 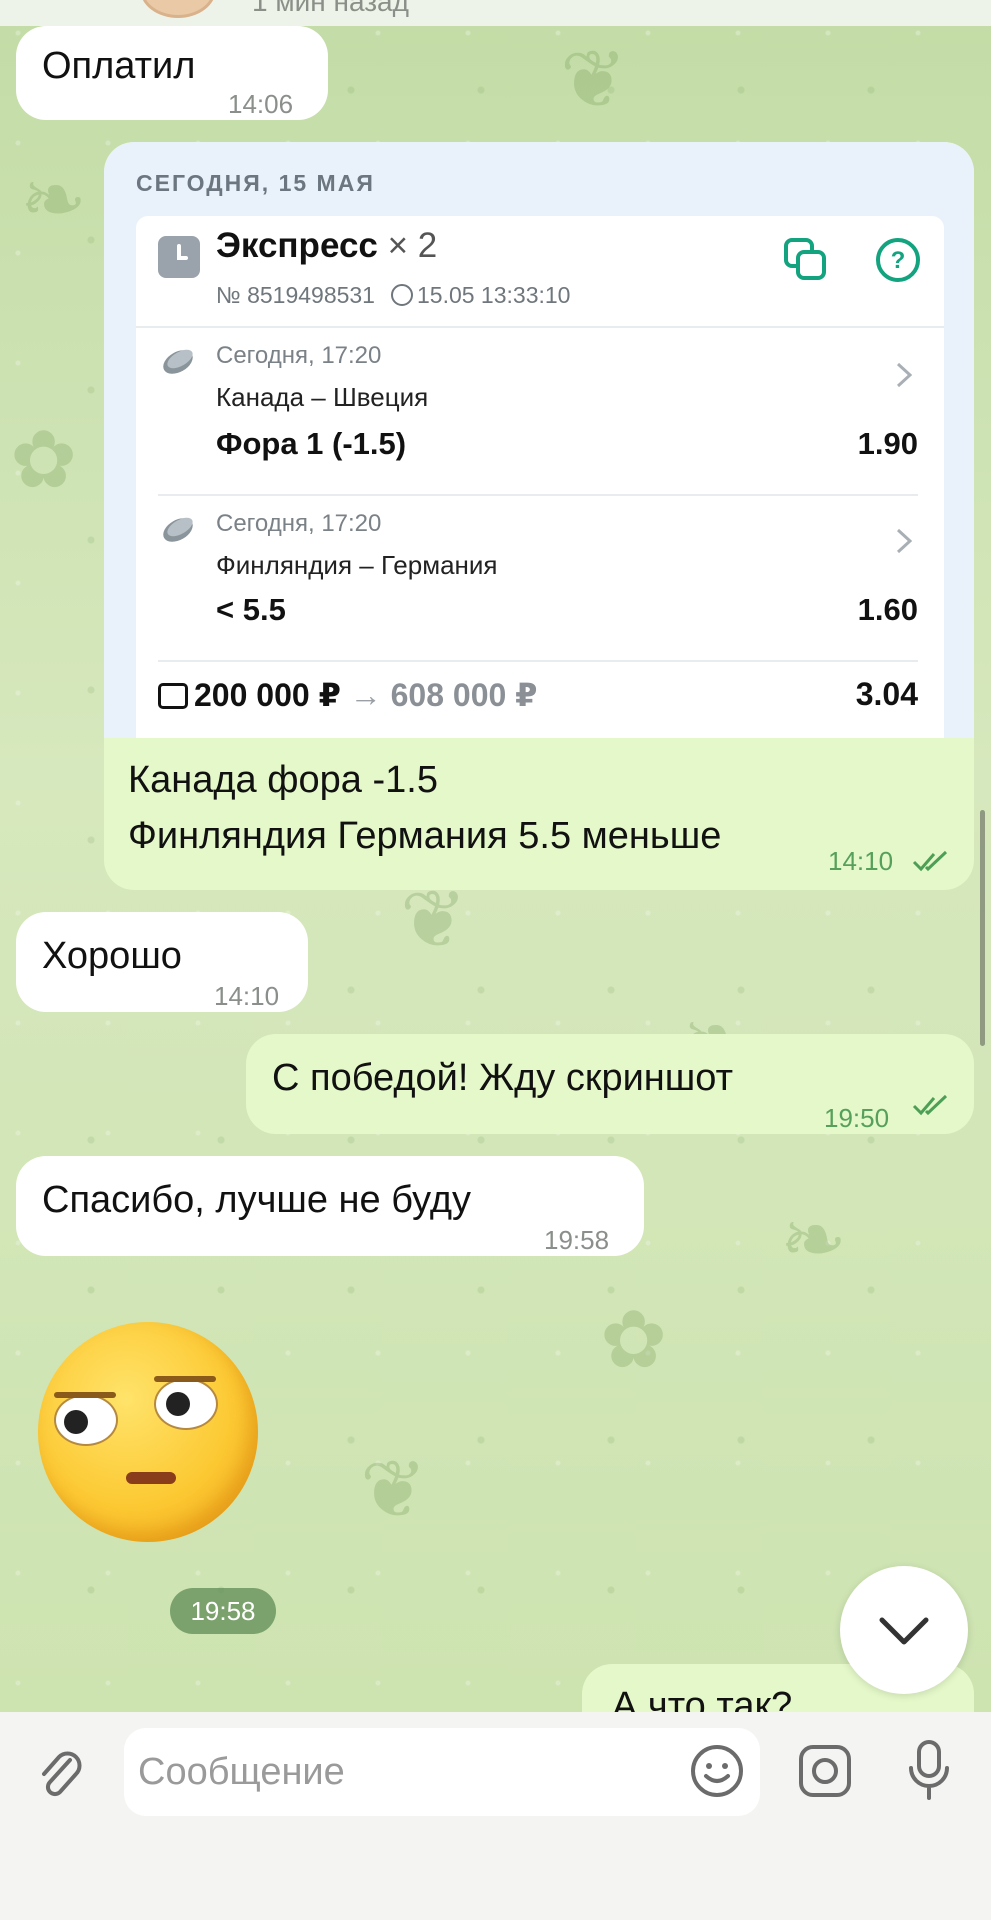 I want to click on bet-summary: 200 000 ₽ → 608 000 ₽, so click(x=347, y=695).